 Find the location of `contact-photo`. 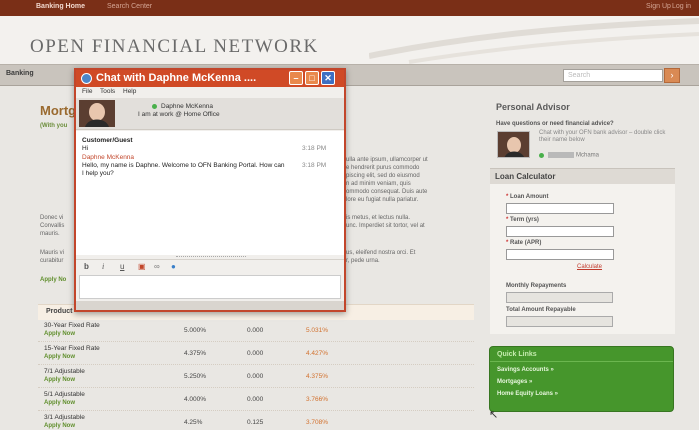

contact-photo is located at coordinates (97, 113).